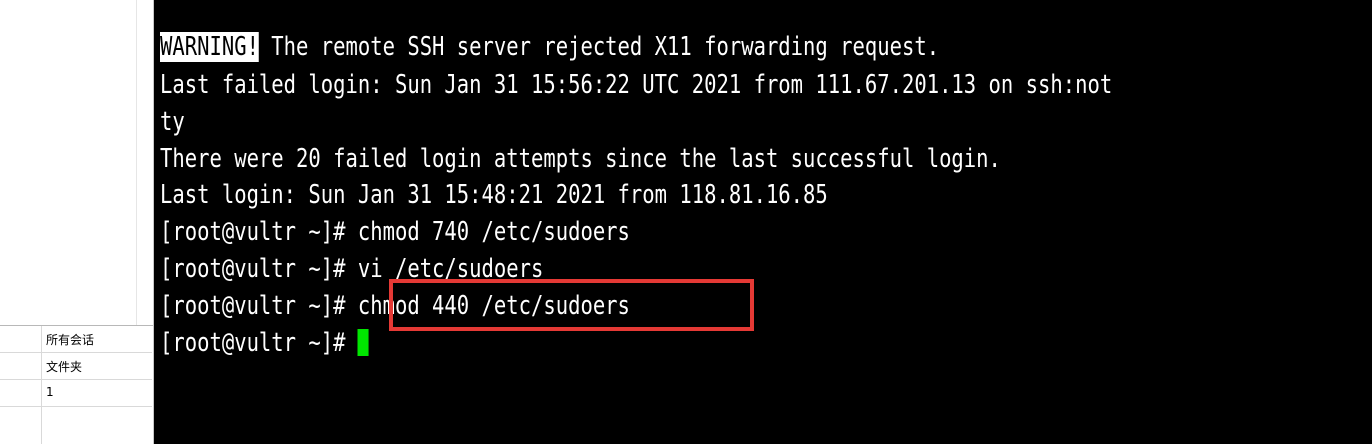 The height and width of the screenshot is (444, 1372). Describe the element at coordinates (64, 367) in the screenshot. I see `properties-value: 文件夹` at that location.